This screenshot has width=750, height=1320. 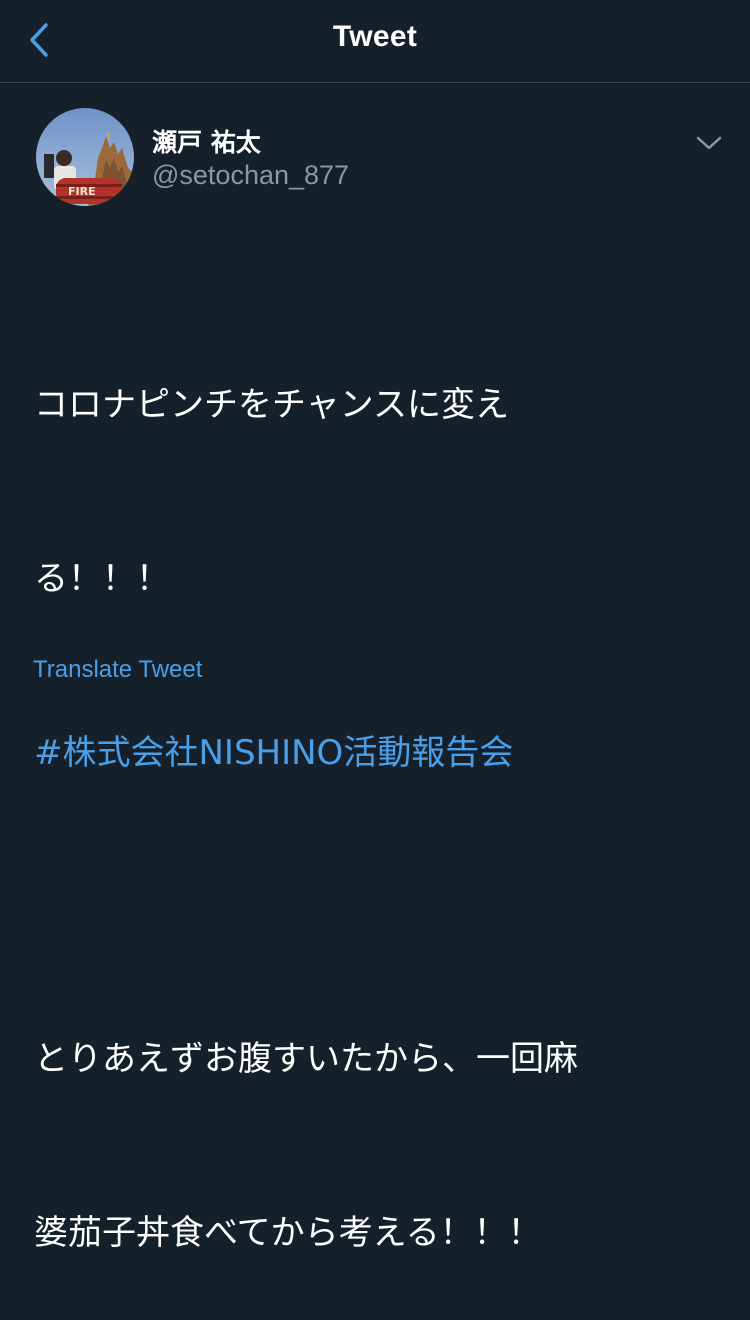 I want to click on page-title: Tweet, so click(x=375, y=36).